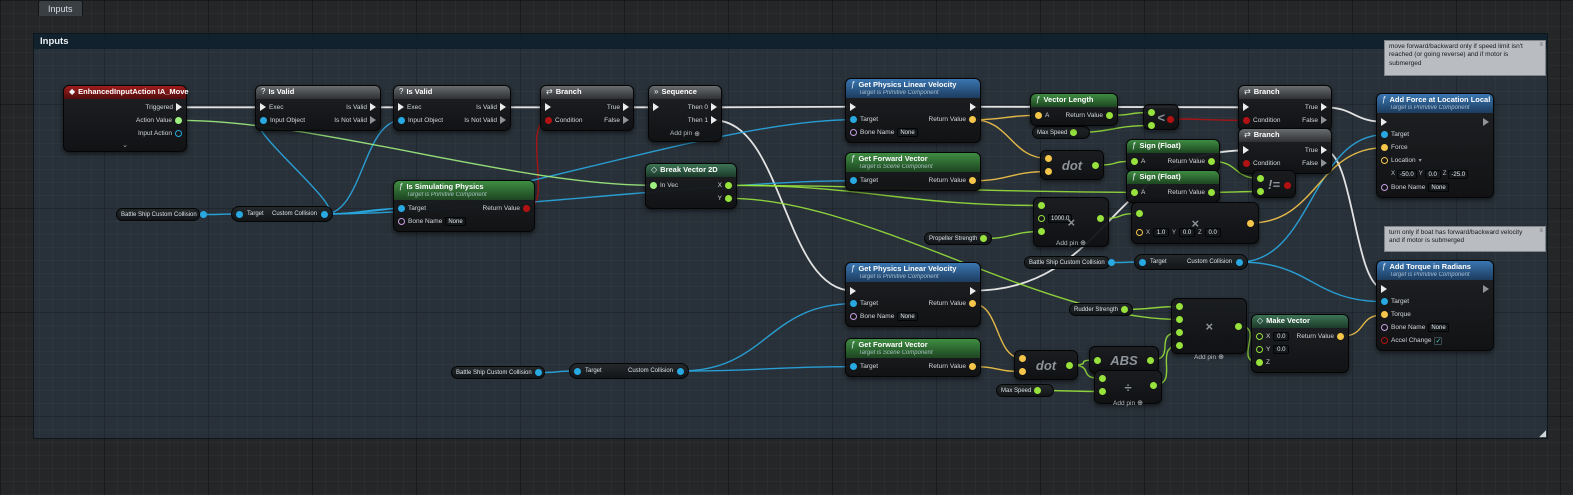 Image resolution: width=1573 pixels, height=495 pixels. What do you see at coordinates (714, 107) in the screenshot?
I see `then0-pin` at bounding box center [714, 107].